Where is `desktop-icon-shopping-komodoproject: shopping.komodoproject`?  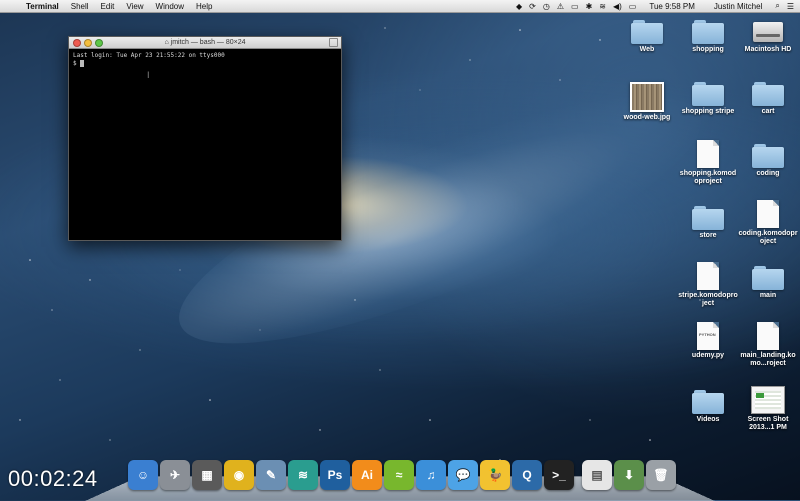 desktop-icon-shopping-komodoproject: shopping.komodoproject is located at coordinates (708, 163).